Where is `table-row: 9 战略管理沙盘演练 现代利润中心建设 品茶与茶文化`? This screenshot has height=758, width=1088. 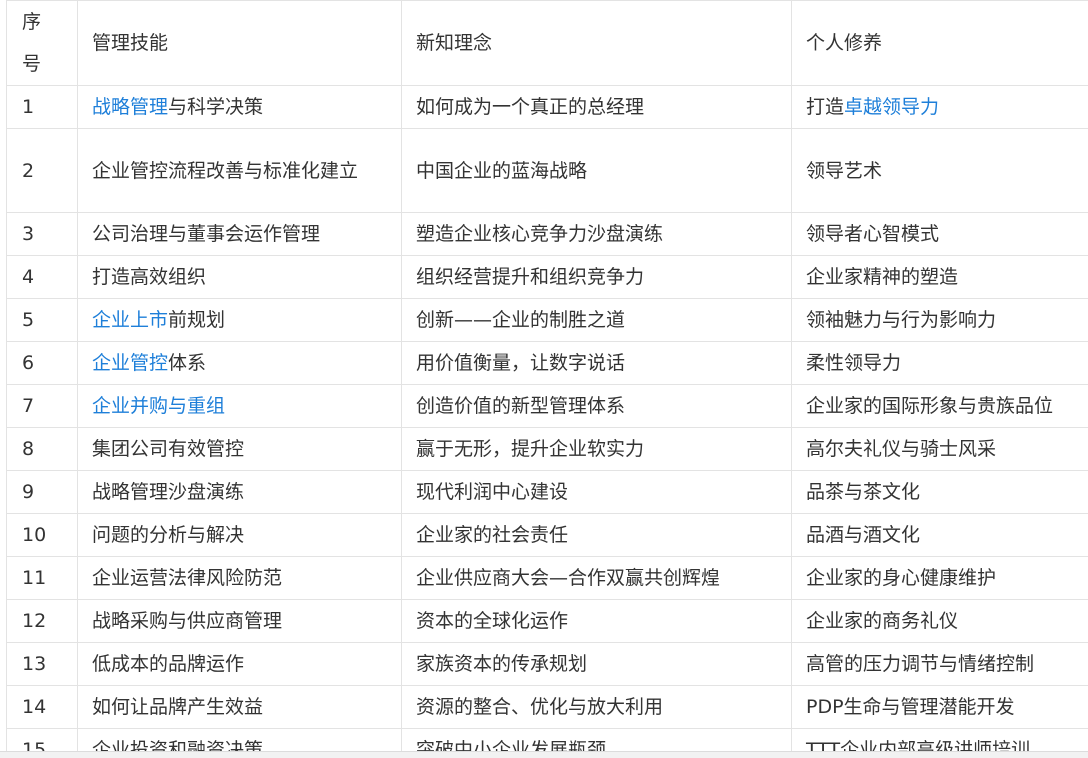 table-row: 9 战略管理沙盘演练 现代利润中心建设 品茶与茶文化 is located at coordinates (547, 492).